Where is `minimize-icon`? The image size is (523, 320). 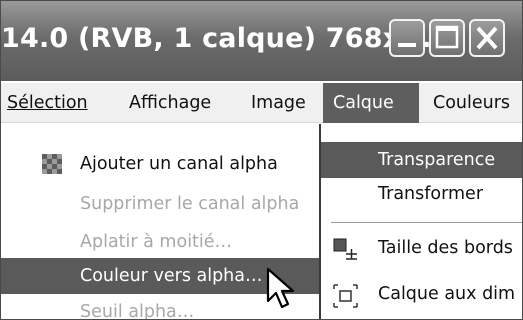
minimize-icon is located at coordinates (407, 45).